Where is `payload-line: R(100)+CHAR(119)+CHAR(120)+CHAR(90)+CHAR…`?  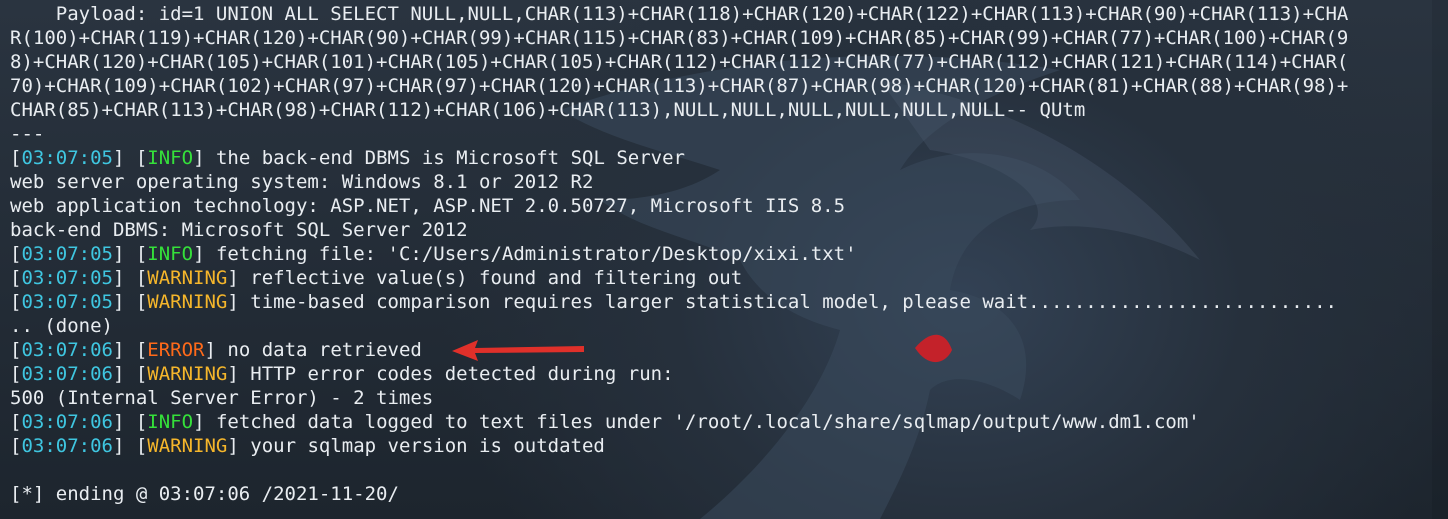
payload-line: R(100)+CHAR(119)+CHAR(120)+CHAR(90)+CHAR… is located at coordinates (679, 38).